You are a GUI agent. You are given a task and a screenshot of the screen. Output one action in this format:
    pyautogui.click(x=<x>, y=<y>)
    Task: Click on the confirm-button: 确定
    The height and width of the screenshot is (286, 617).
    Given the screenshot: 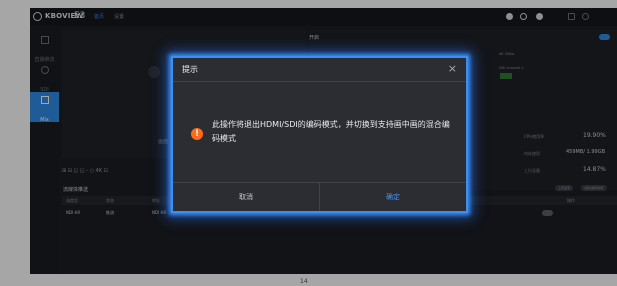 What is the action you would take?
    pyautogui.click(x=393, y=197)
    